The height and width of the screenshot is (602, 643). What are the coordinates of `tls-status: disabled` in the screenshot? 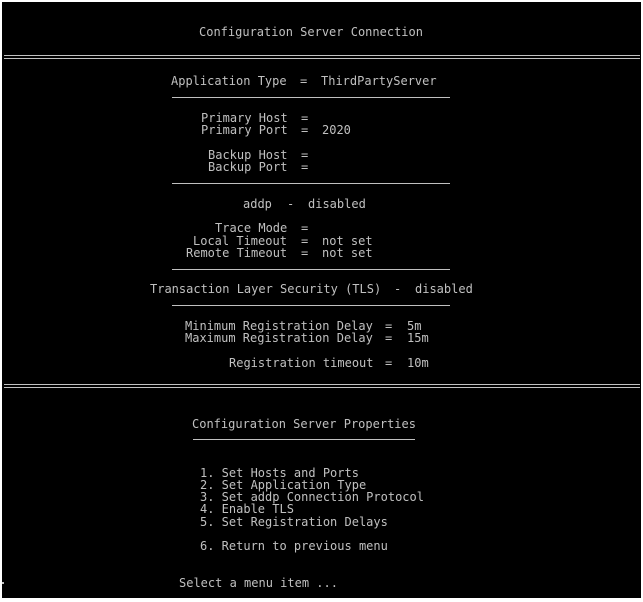 It's located at (444, 289).